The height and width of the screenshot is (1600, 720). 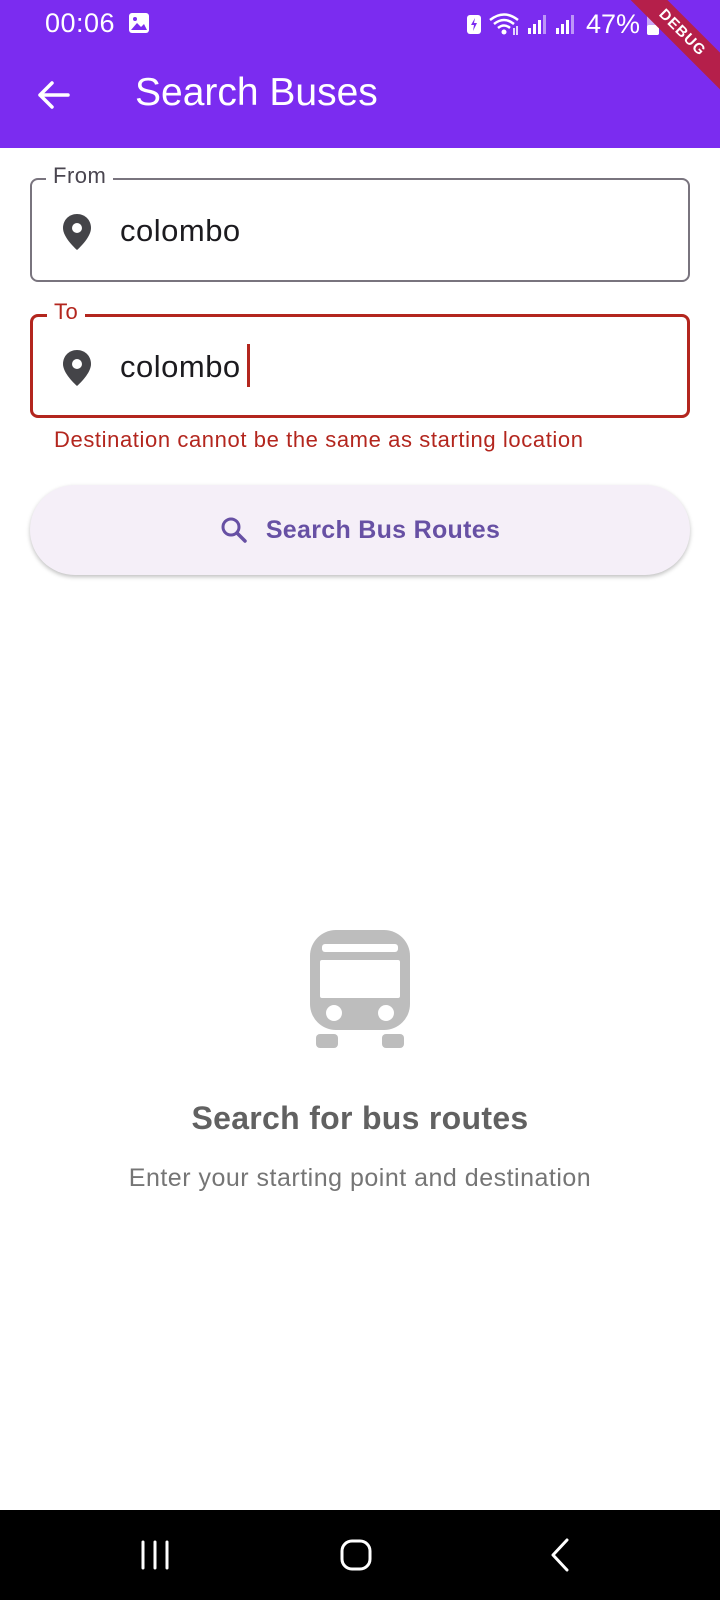 What do you see at coordinates (248, 365) in the screenshot?
I see `text-cursor` at bounding box center [248, 365].